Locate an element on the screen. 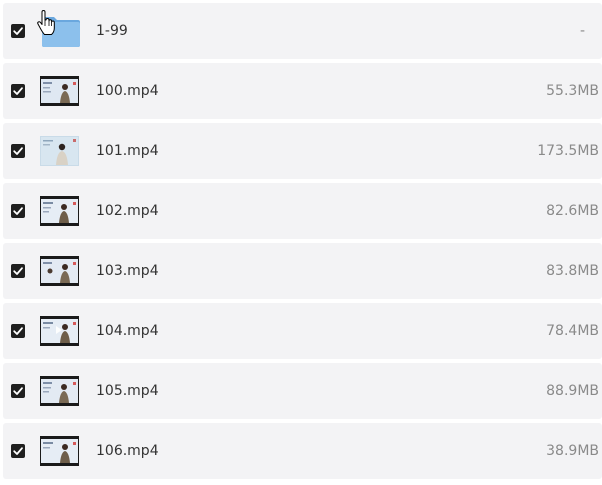 The height and width of the screenshot is (485, 602). file-row-video: 105.mp4 88.9MB is located at coordinates (302, 391).